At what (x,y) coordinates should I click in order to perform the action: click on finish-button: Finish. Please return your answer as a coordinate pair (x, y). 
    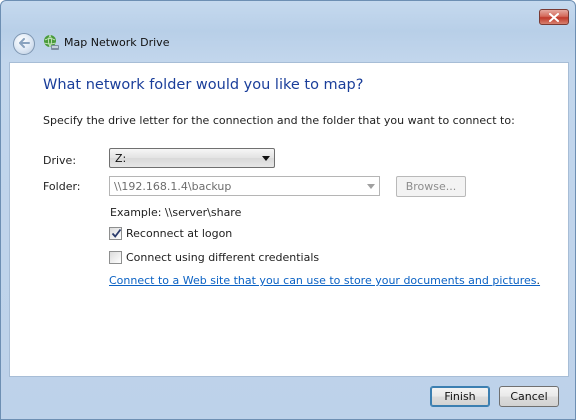
    Looking at the image, I should click on (460, 396).